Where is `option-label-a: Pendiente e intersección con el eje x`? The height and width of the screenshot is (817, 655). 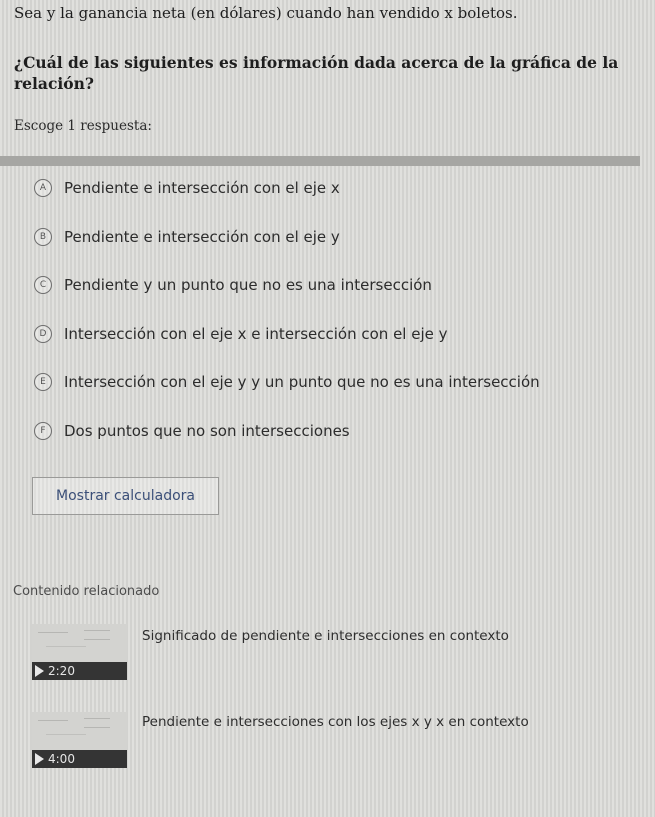 option-label-a: Pendiente e intersección con el eje x is located at coordinates (202, 188).